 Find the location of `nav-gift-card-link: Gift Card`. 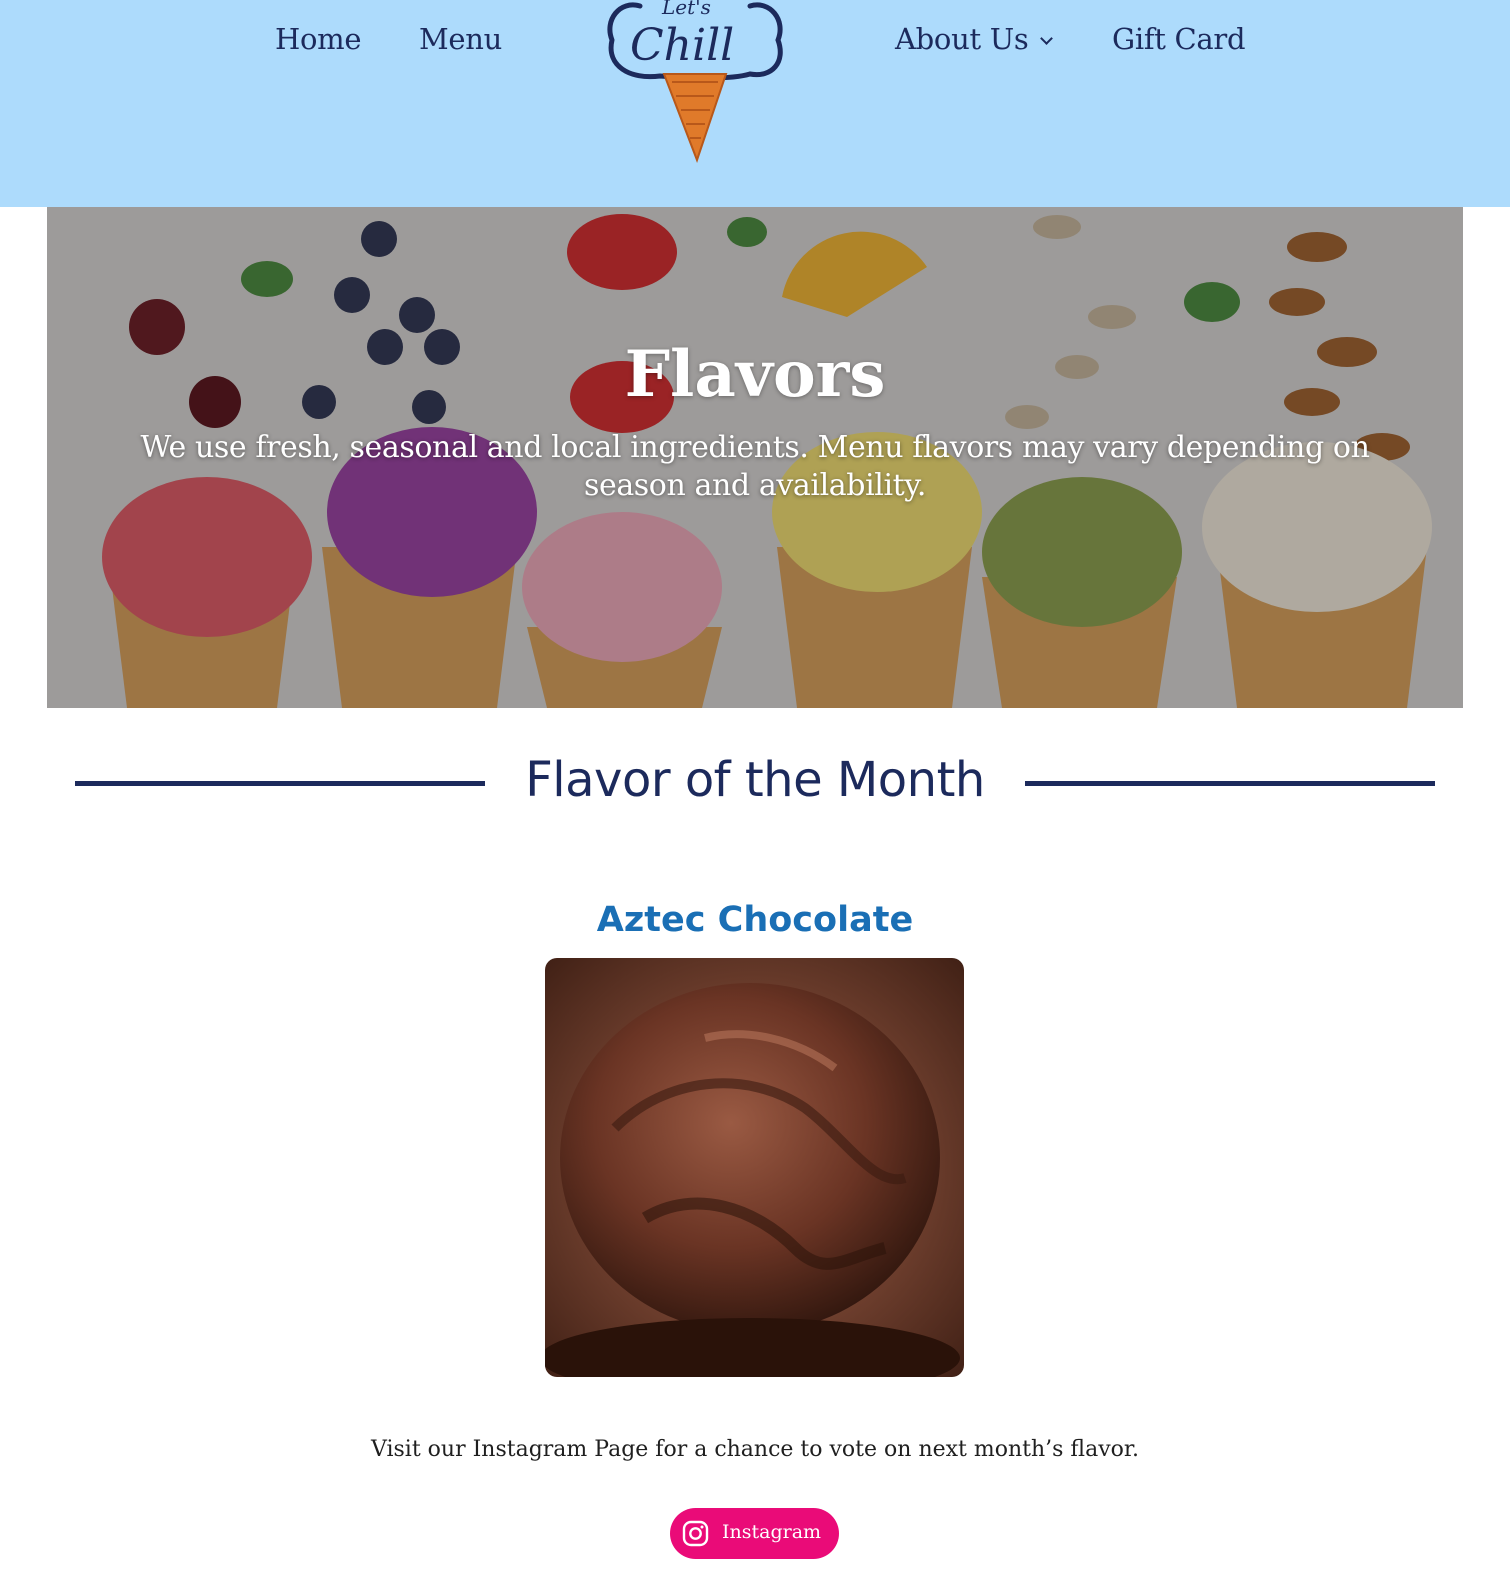

nav-gift-card-link: Gift Card is located at coordinates (1179, 39).